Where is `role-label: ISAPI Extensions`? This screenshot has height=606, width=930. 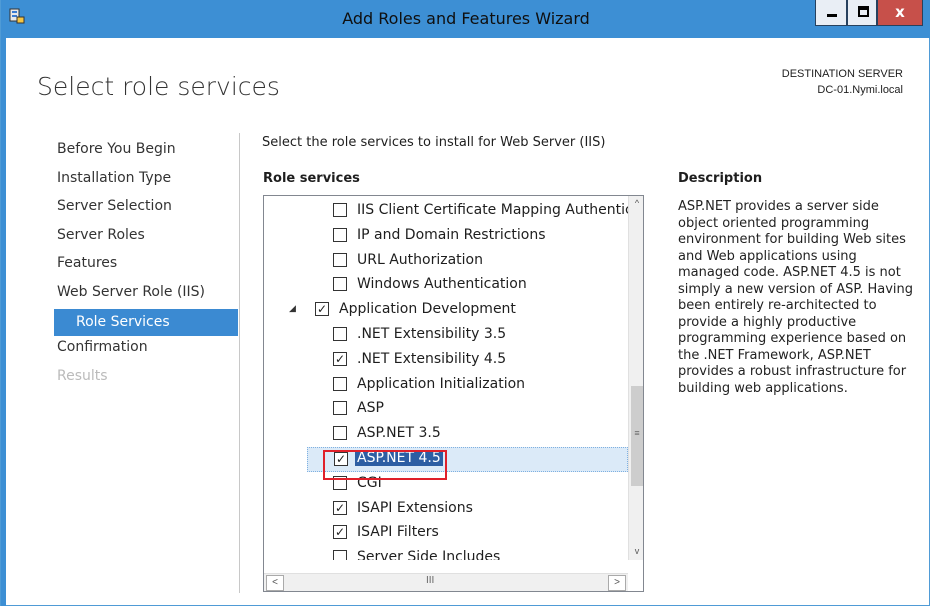 role-label: ISAPI Extensions is located at coordinates (415, 507).